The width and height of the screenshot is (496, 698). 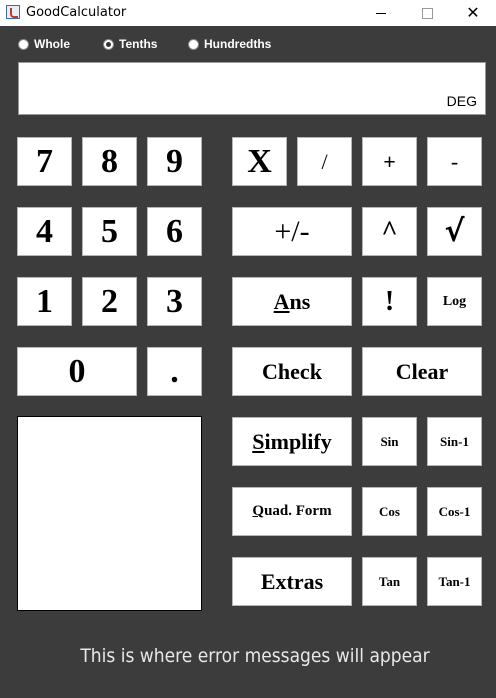 What do you see at coordinates (76, 12) in the screenshot?
I see `window-title: GoodCalculator` at bounding box center [76, 12].